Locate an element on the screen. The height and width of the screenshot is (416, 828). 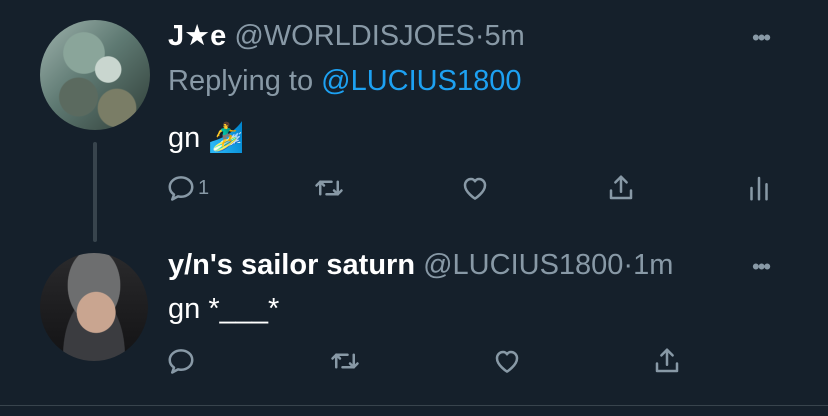
tweet-actions: 1 is located at coordinates (484, 188).